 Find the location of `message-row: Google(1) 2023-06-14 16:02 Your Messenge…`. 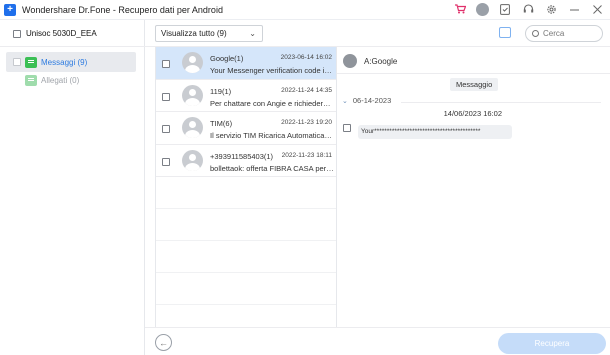

message-row: Google(1) 2023-06-14 16:02 Your Messenge… is located at coordinates (246, 63).